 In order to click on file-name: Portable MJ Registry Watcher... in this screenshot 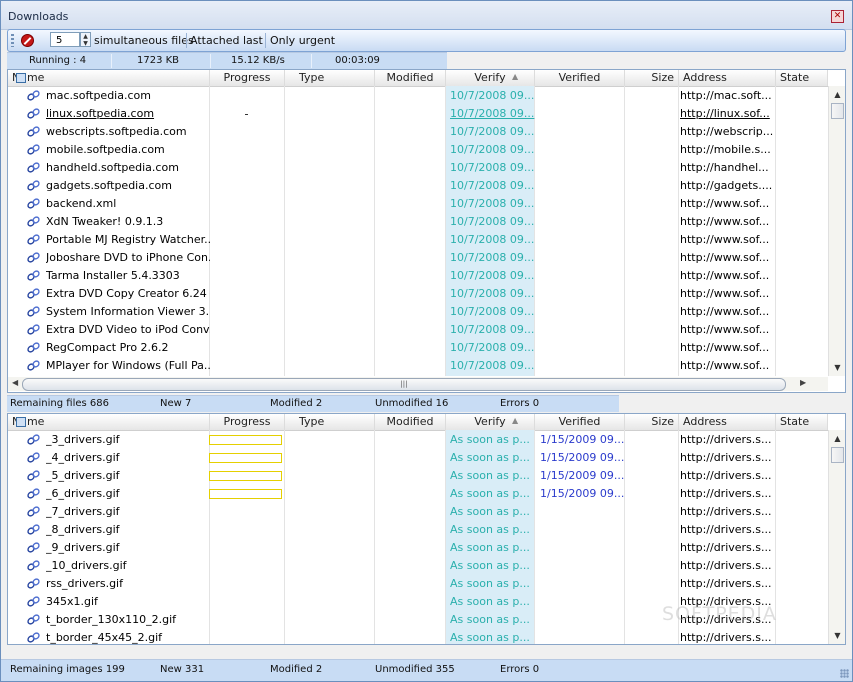, I will do `click(128, 239)`.